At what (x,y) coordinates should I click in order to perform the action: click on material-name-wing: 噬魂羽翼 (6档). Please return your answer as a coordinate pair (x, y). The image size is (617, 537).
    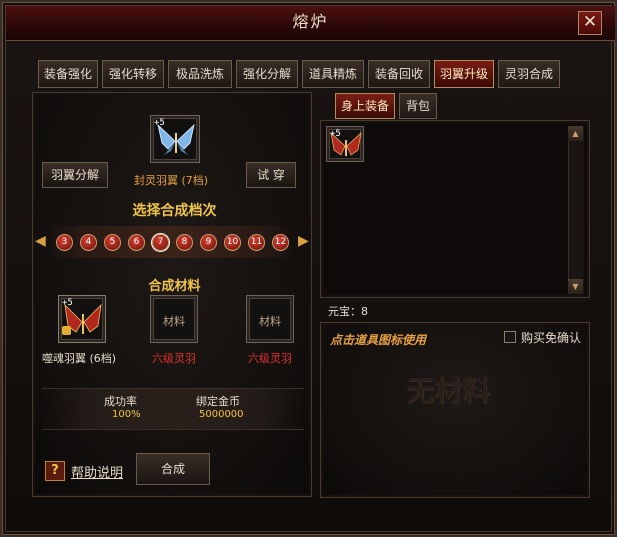
    Looking at the image, I should click on (79, 358).